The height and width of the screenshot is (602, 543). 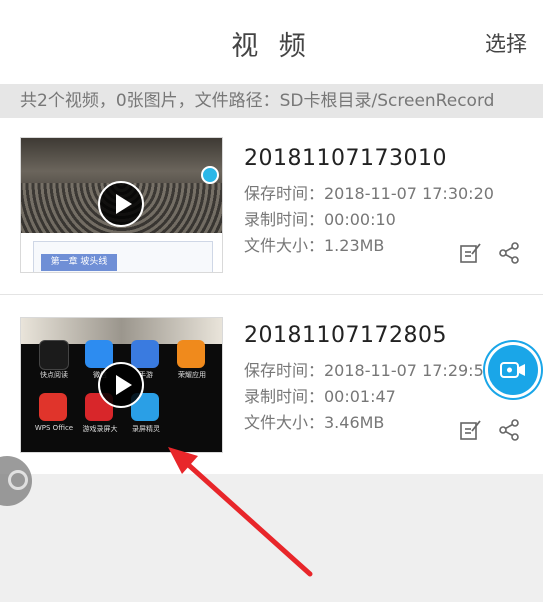 What do you see at coordinates (54, 375) in the screenshot?
I see `app-label: 快点阅读` at bounding box center [54, 375].